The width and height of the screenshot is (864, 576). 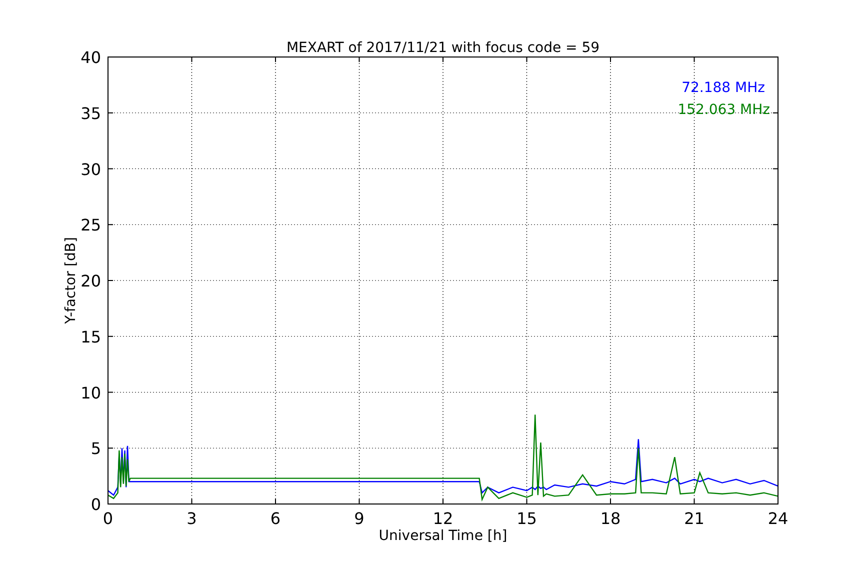 I want to click on tick-label: 12, so click(x=443, y=518).